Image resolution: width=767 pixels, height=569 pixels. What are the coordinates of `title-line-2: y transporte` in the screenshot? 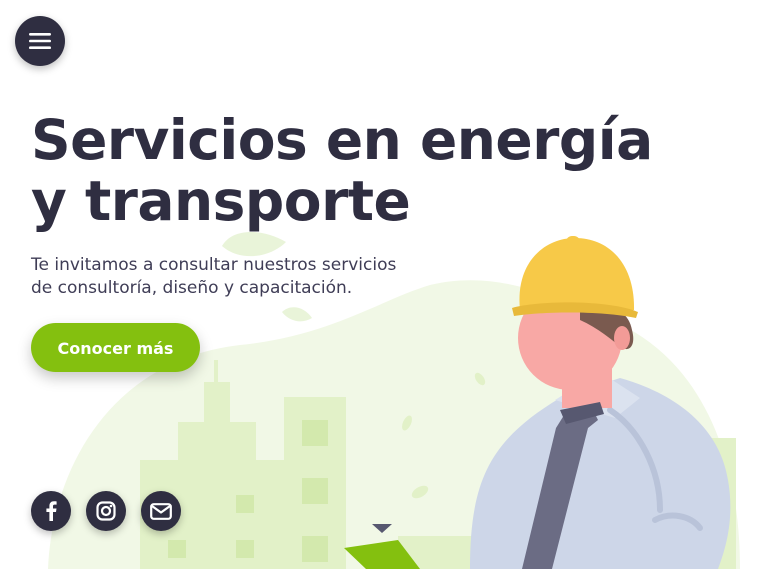 It's located at (221, 201).